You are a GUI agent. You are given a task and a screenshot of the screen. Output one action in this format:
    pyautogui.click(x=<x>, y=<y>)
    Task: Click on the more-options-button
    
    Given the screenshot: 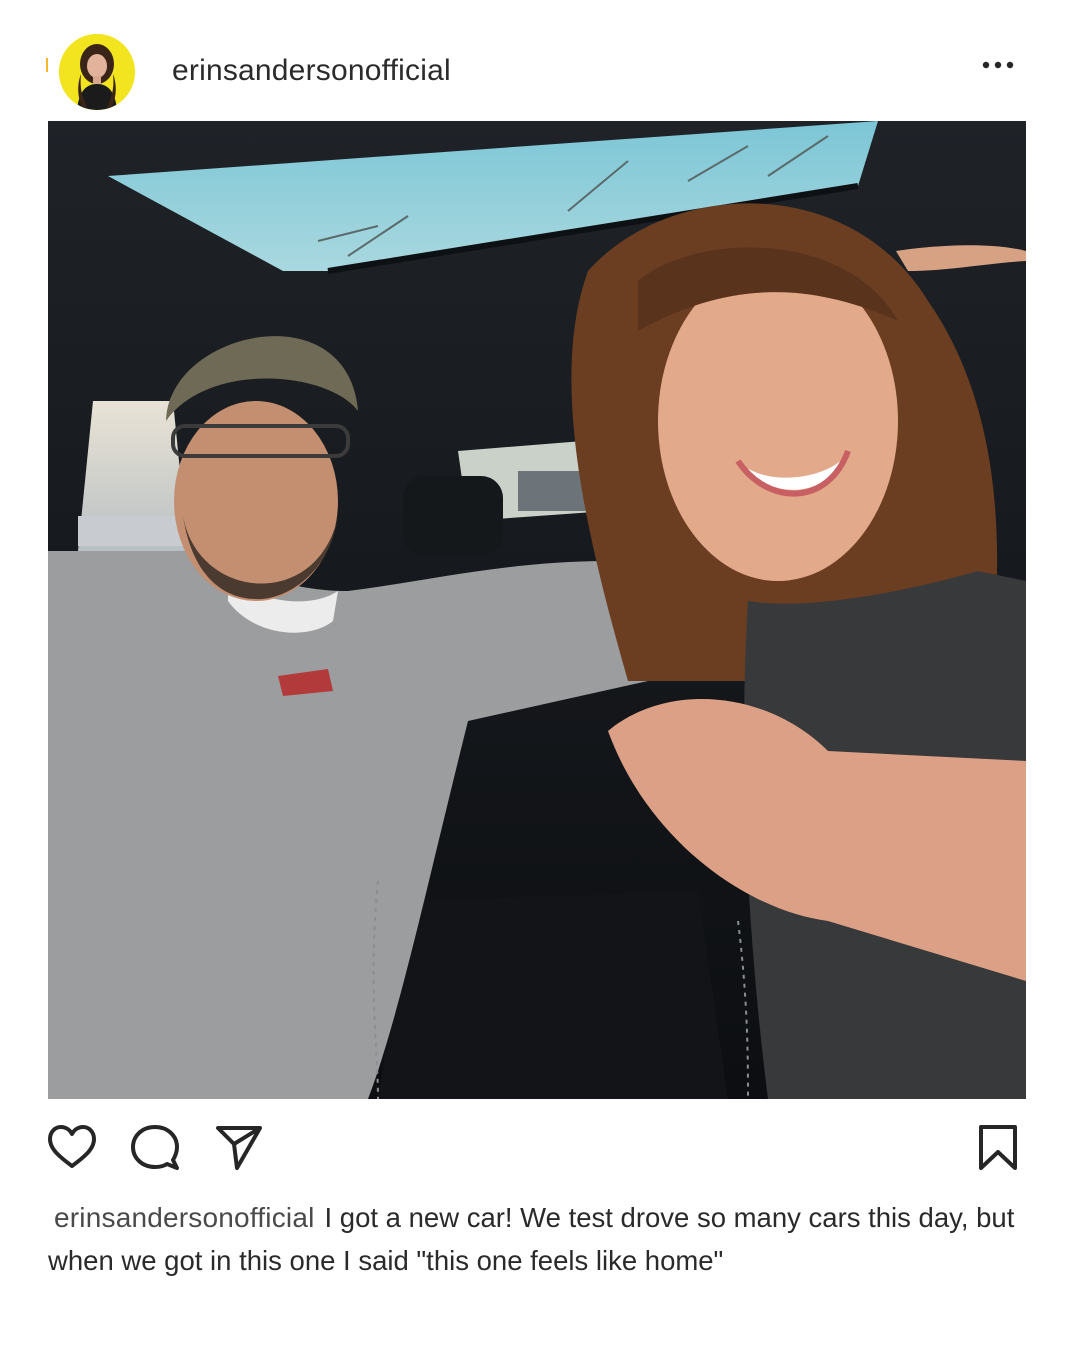 What is the action you would take?
    pyautogui.click(x=998, y=65)
    